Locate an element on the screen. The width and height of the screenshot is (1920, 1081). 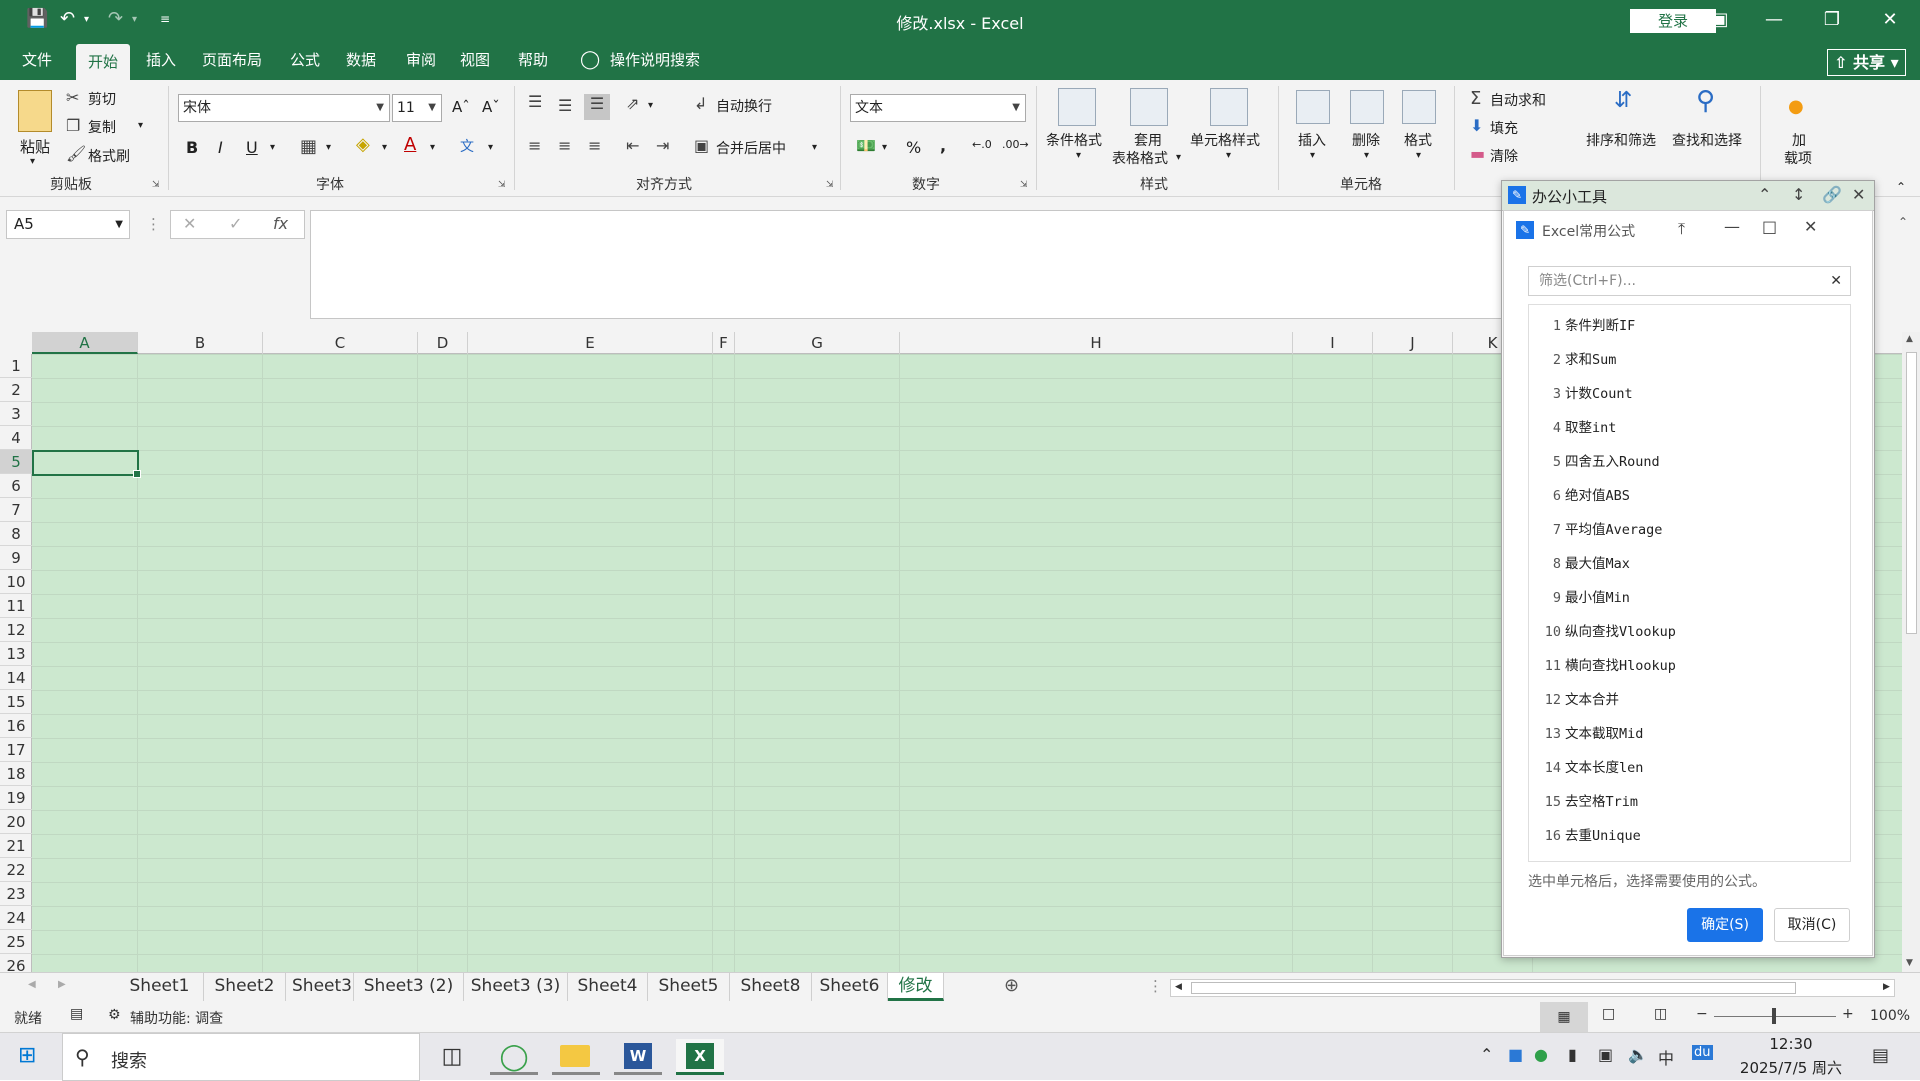
tab-help: 帮助 is located at coordinates (533, 60).